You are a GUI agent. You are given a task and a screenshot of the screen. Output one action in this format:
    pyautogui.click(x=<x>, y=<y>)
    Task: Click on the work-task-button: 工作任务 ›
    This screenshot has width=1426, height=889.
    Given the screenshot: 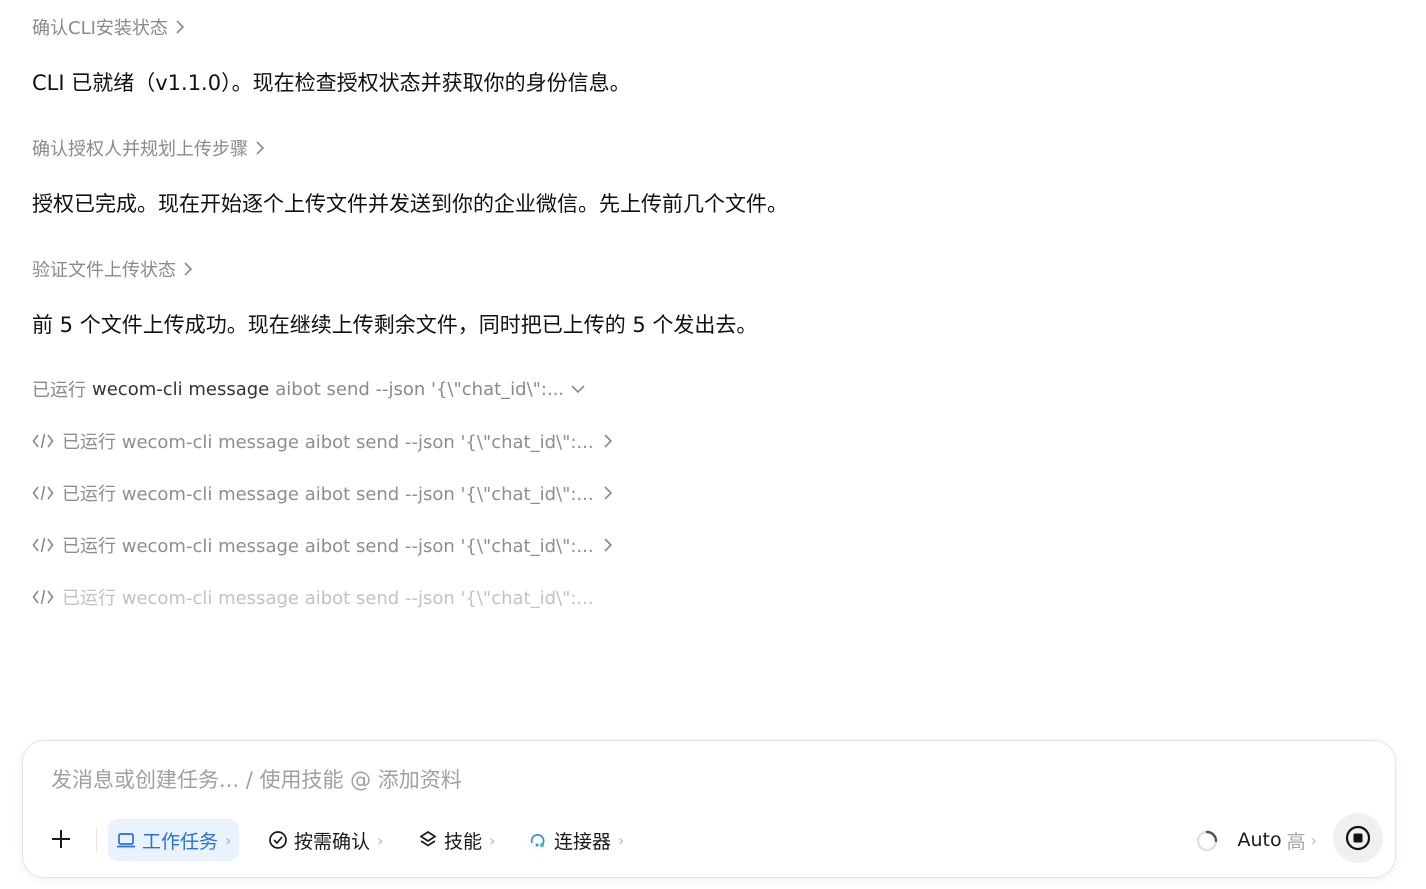 What is the action you would take?
    pyautogui.click(x=174, y=840)
    